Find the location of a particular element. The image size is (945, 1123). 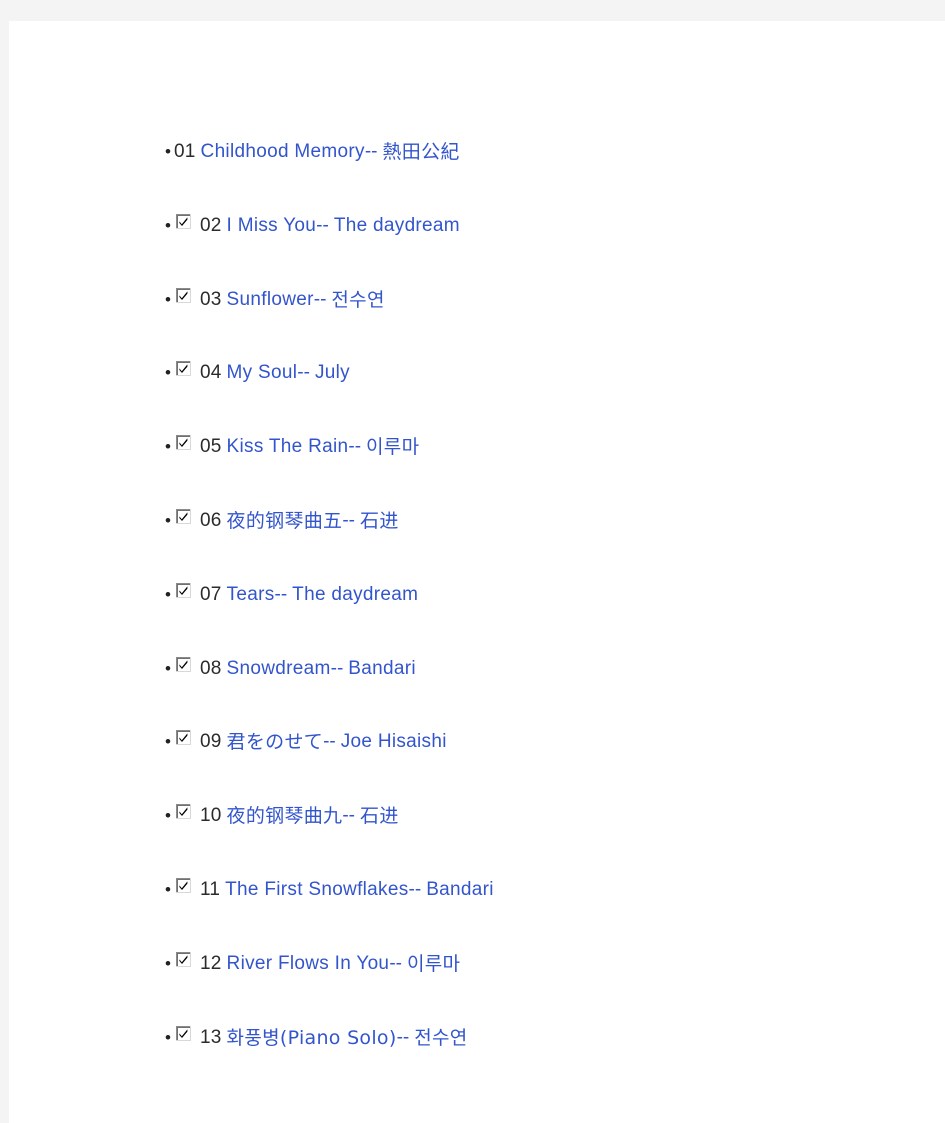

track-number: 13 is located at coordinates (211, 1037).